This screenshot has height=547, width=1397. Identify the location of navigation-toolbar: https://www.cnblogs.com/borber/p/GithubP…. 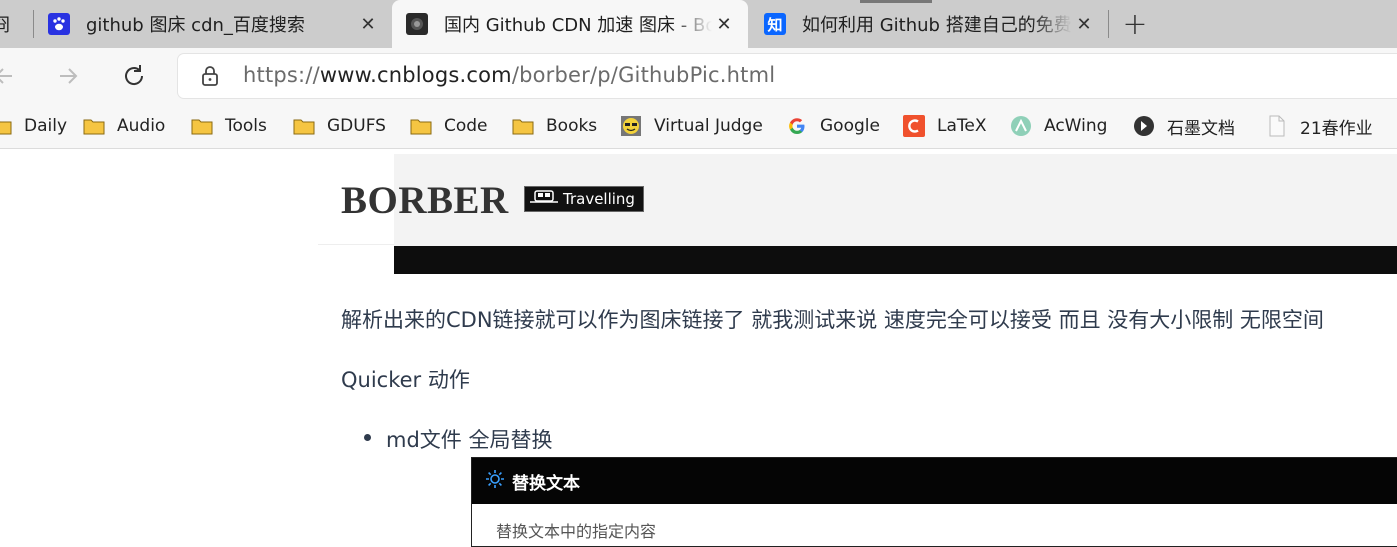
(698, 76).